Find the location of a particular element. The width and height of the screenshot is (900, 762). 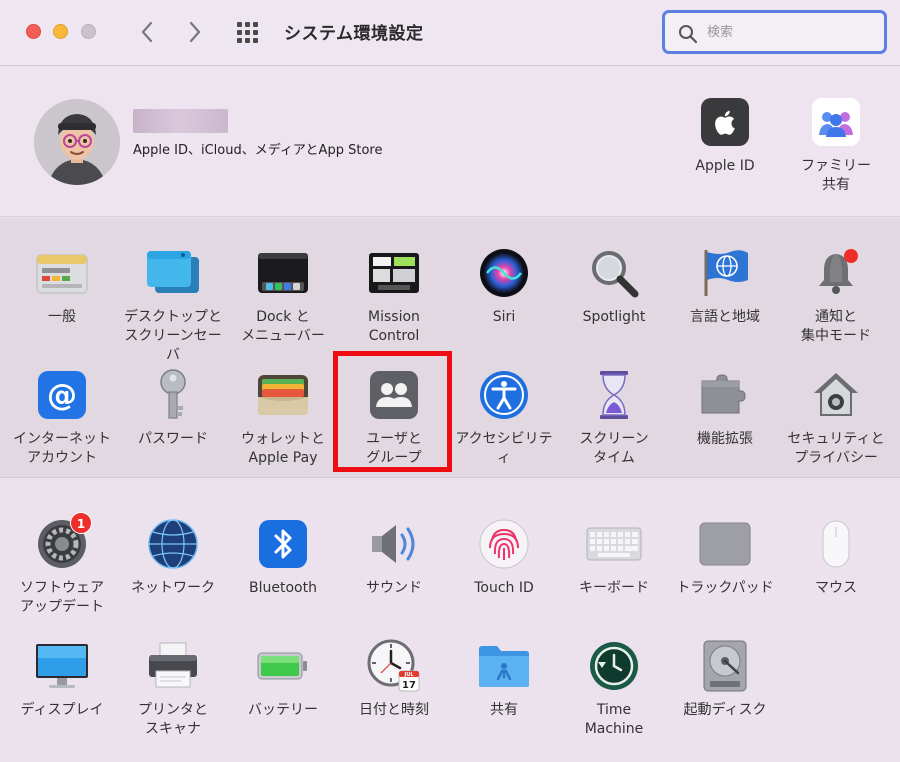

pane-desktop-screensaver: デスクトップと スクリーンセーバ is located at coordinates (173, 305).